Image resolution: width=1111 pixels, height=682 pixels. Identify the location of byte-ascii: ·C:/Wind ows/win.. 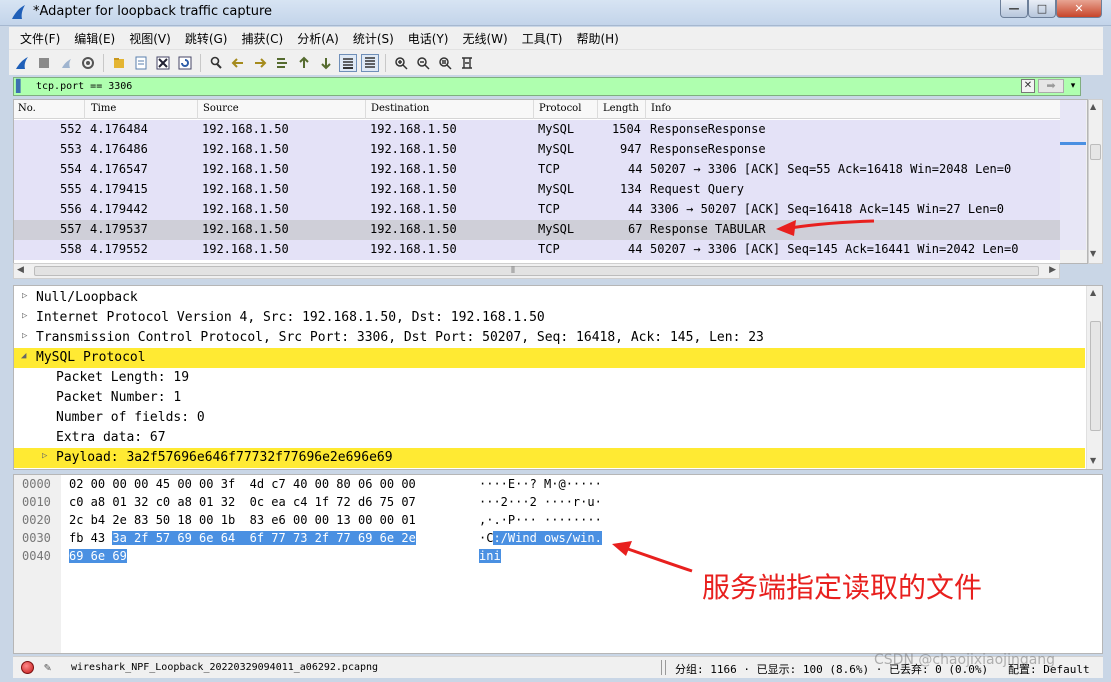
(540, 538).